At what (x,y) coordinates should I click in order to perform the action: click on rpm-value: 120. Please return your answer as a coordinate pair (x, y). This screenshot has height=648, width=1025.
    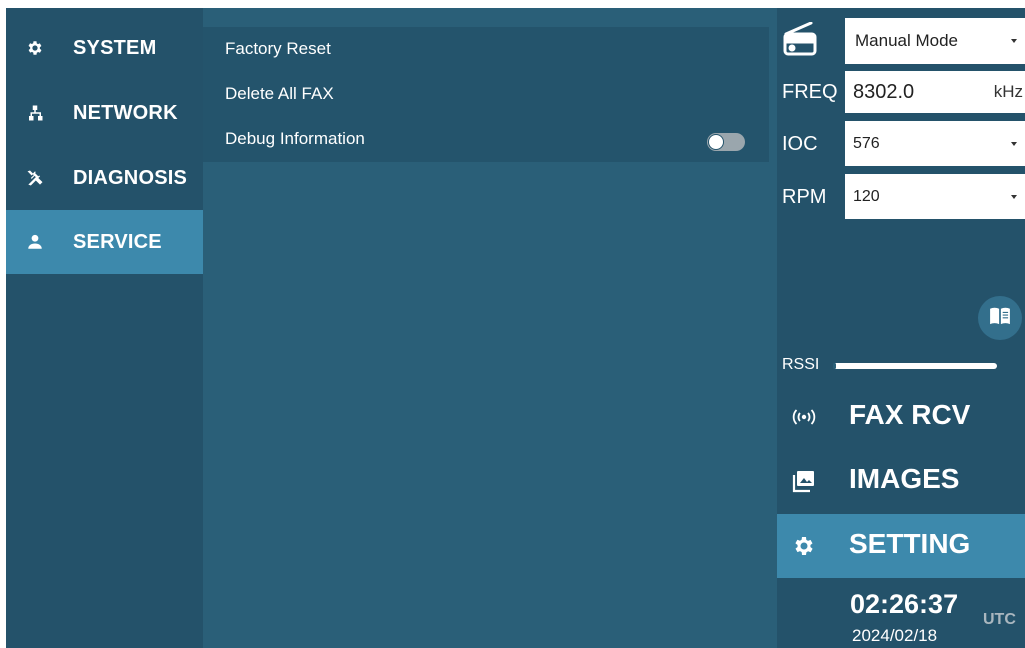
    Looking at the image, I should click on (866, 196).